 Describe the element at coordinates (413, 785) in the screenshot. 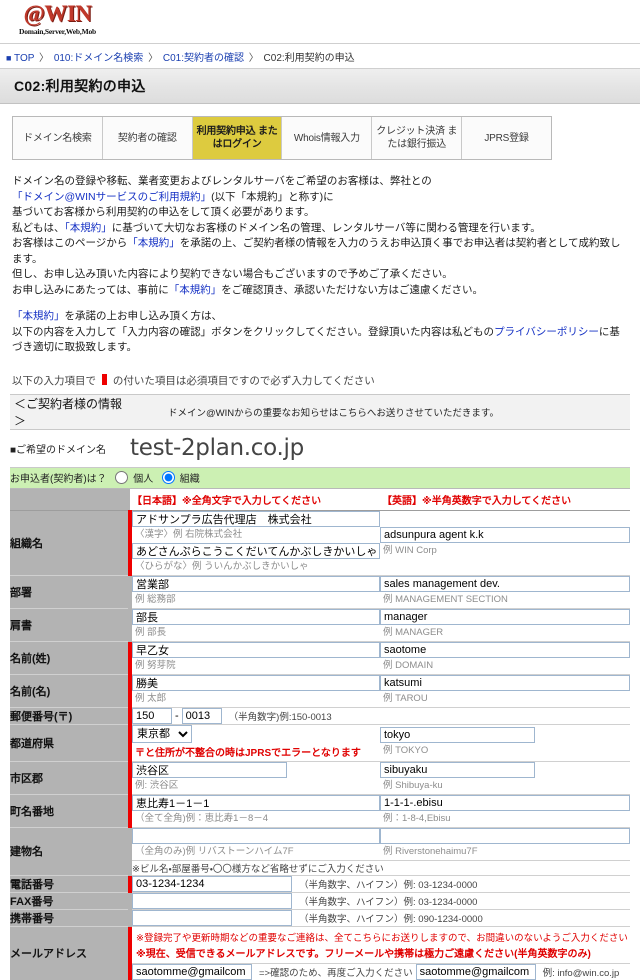

I see `city-en-example: 例 Shibuya-ku` at that location.